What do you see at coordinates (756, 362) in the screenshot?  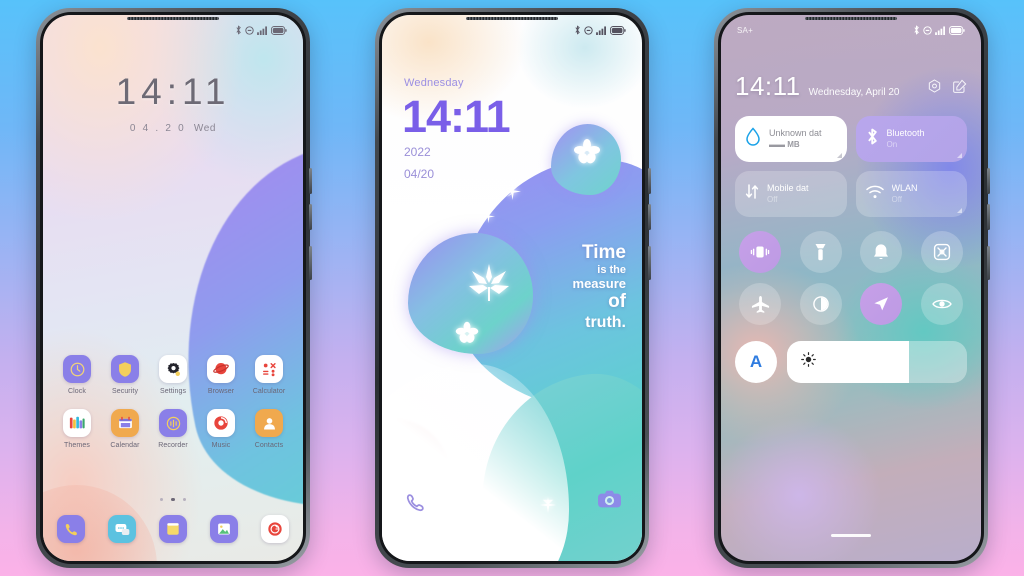 I see `auto-brightness-button: A` at bounding box center [756, 362].